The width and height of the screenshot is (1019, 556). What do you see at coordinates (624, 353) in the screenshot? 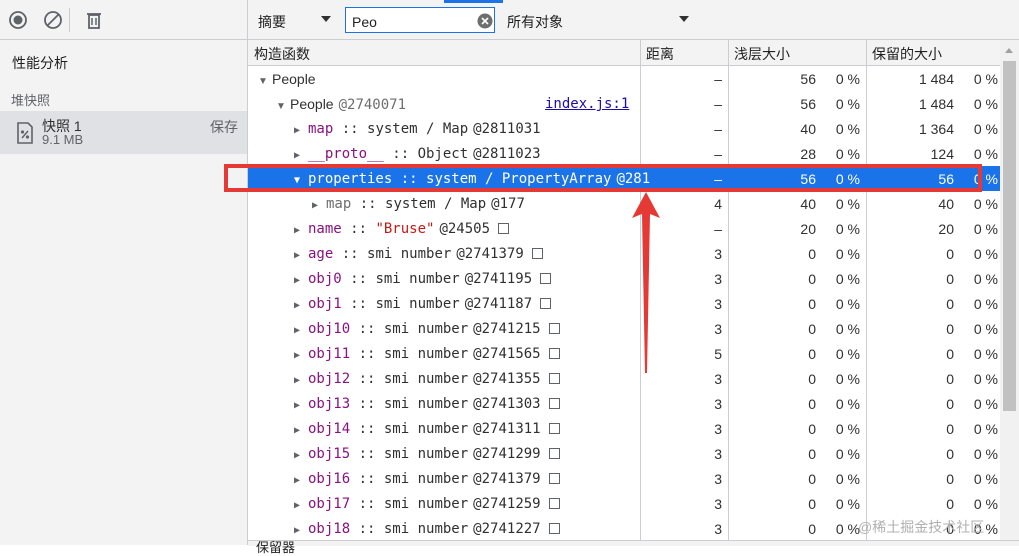
I see `table-row: ▶ obj11 :: smi number @2741565 5 0 0 % 0 0 %` at bounding box center [624, 353].